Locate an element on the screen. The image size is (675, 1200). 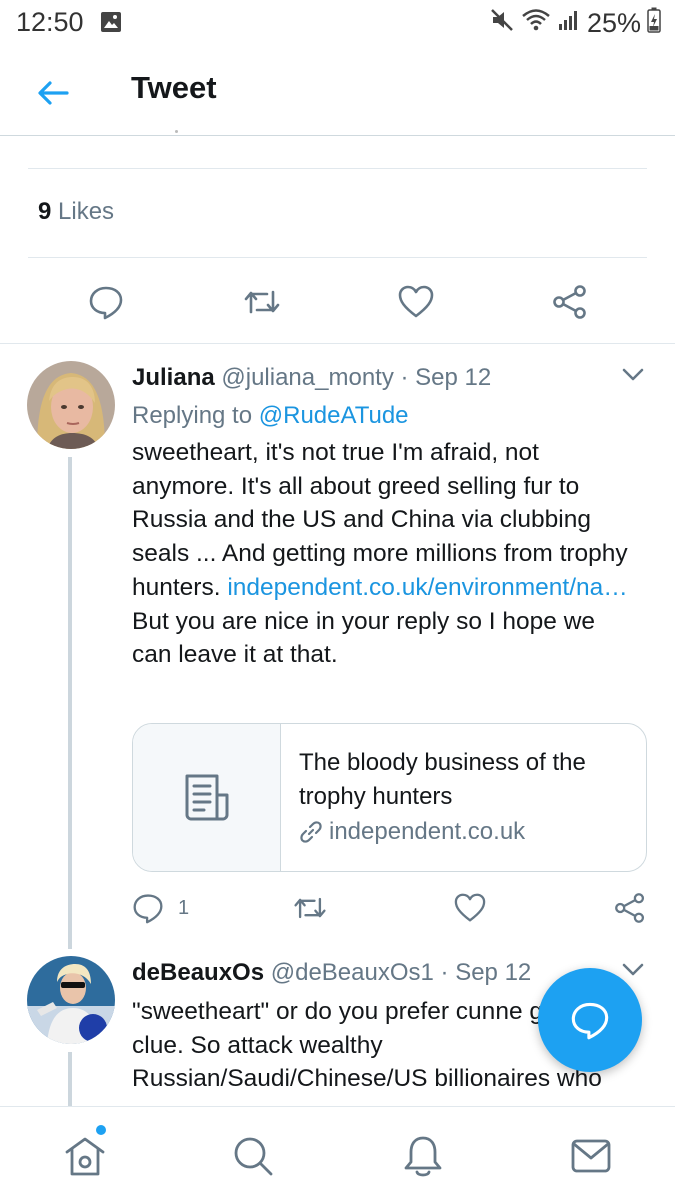
signal-icon is located at coordinates (569, 23).